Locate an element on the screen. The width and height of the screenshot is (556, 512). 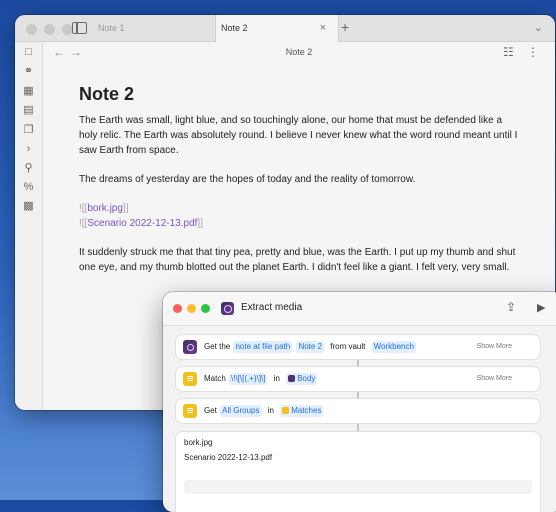
calendar-icon: ▤ is located at coordinates (28, 110).